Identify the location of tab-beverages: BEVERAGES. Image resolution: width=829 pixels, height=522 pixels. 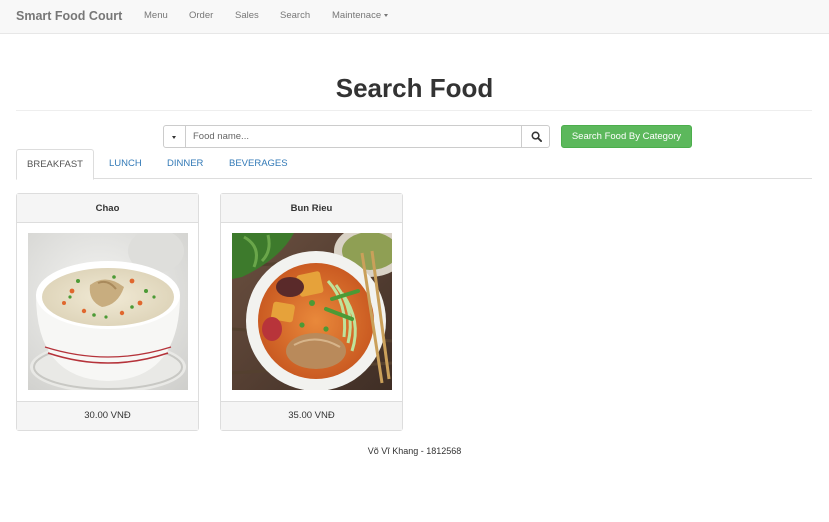
(258, 164).